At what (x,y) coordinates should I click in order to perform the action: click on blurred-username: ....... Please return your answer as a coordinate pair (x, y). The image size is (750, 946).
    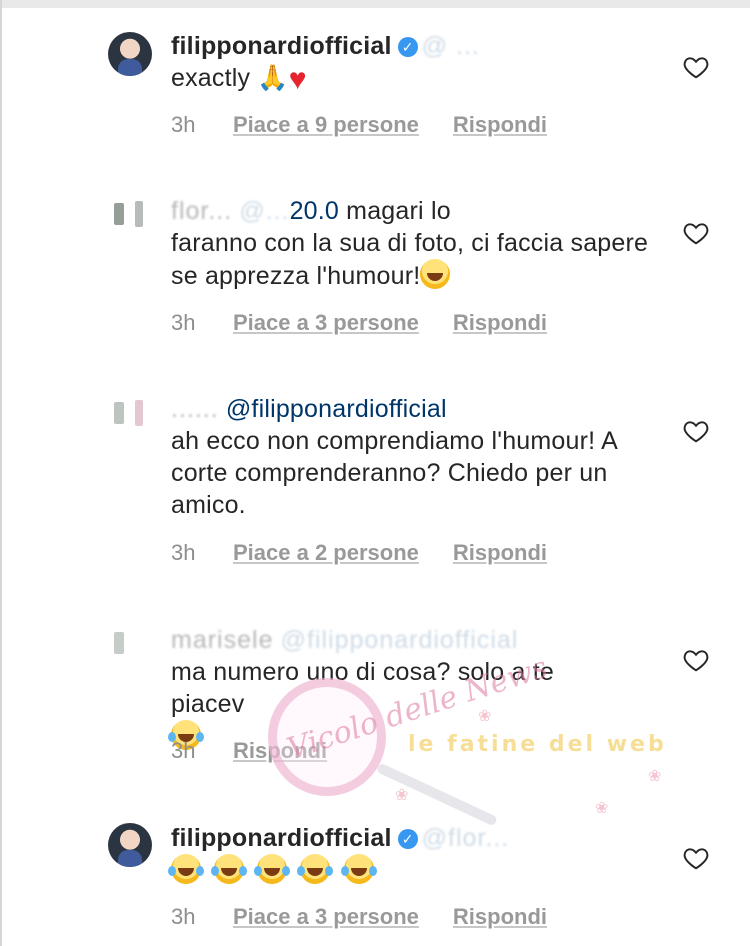
    Looking at the image, I should click on (195, 409).